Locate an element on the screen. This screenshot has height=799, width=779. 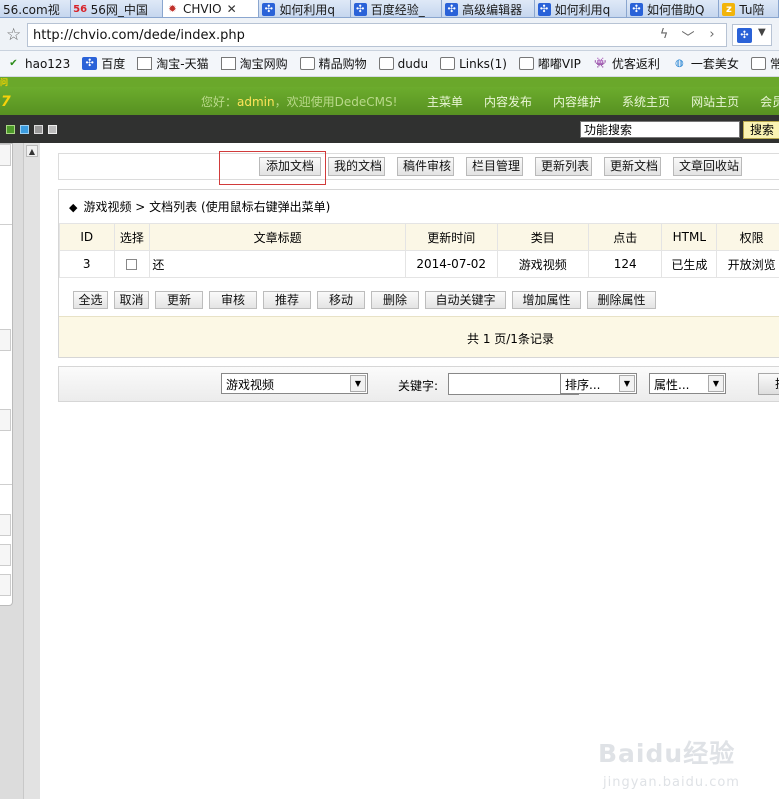
cell-title: 还 is located at coordinates (277, 264).